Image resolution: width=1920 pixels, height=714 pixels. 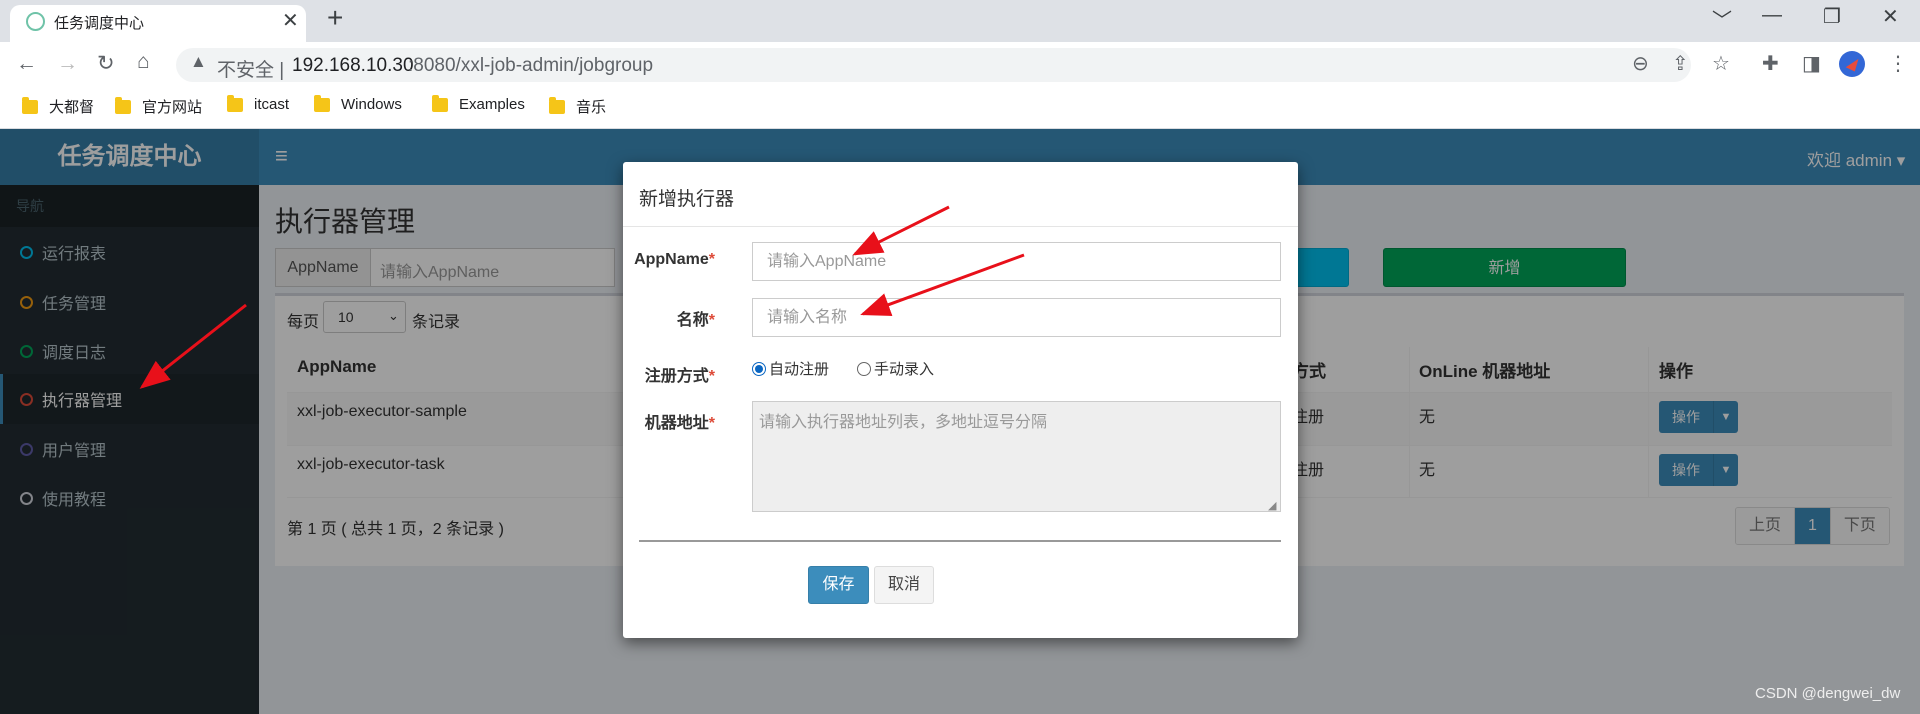 I want to click on arrow-to-name, so click(x=942, y=284).